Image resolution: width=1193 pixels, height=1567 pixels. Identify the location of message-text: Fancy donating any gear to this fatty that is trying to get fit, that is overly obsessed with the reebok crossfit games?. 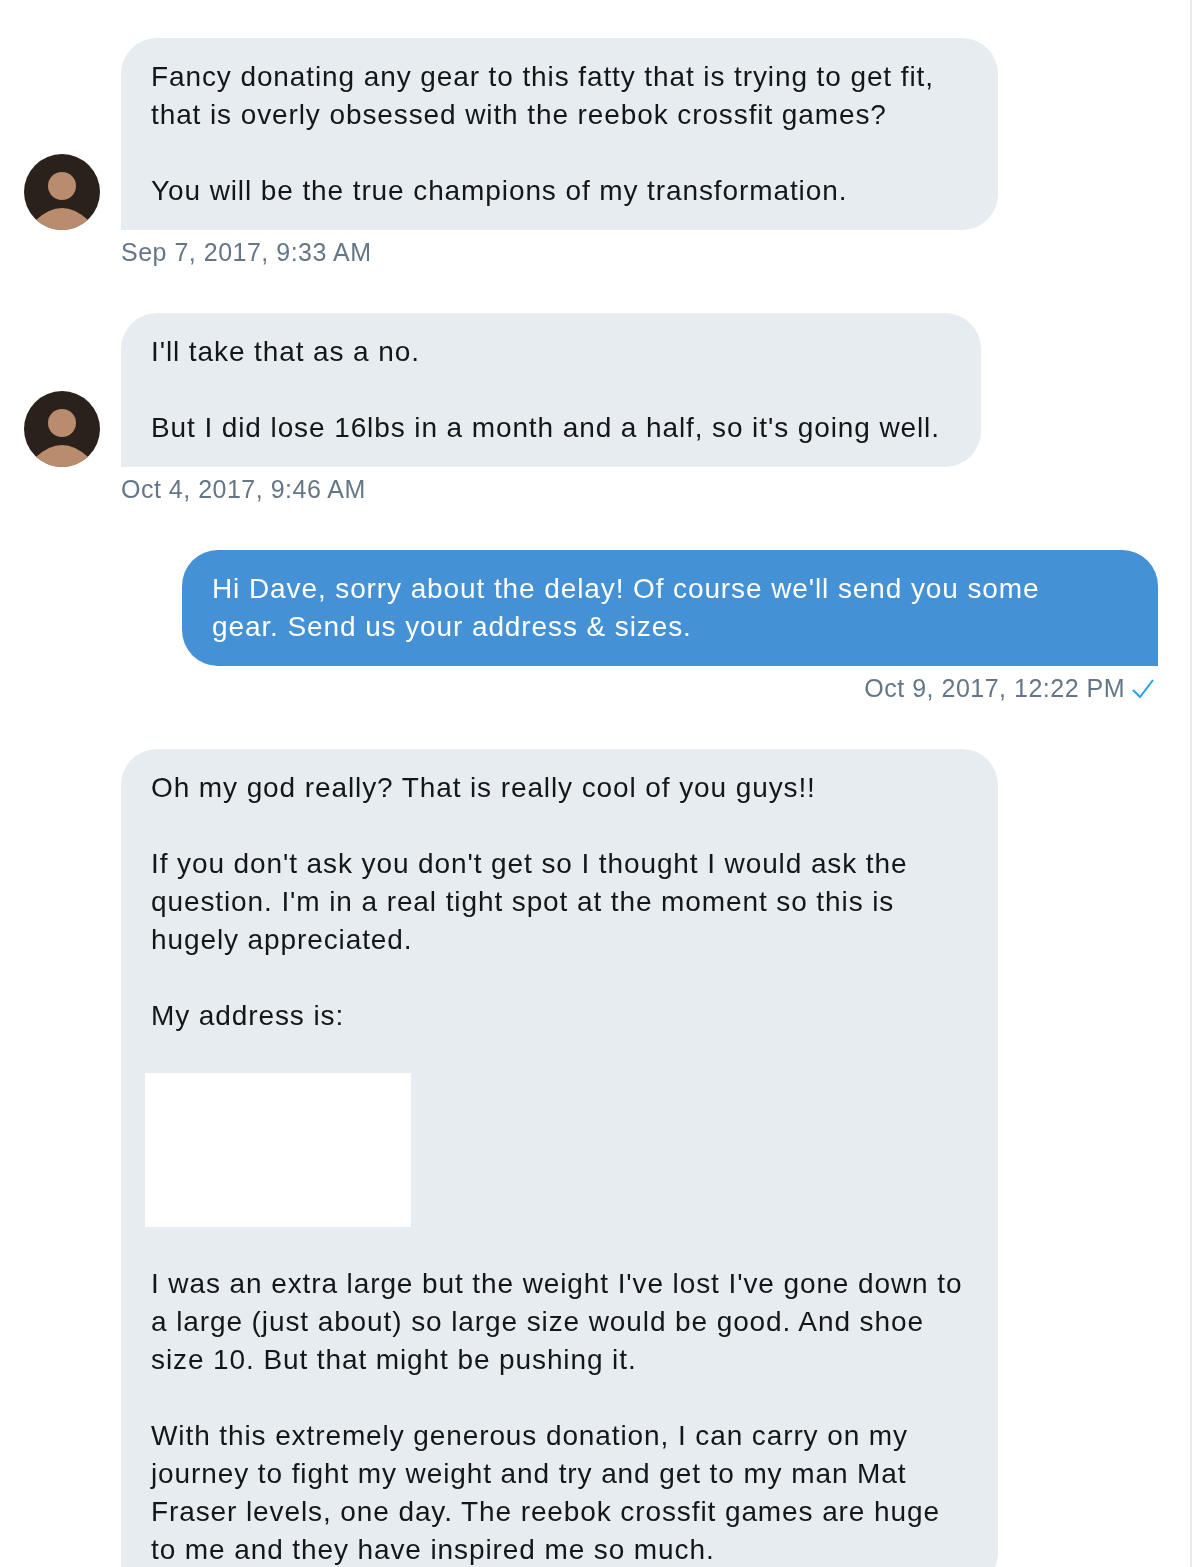
(543, 96).